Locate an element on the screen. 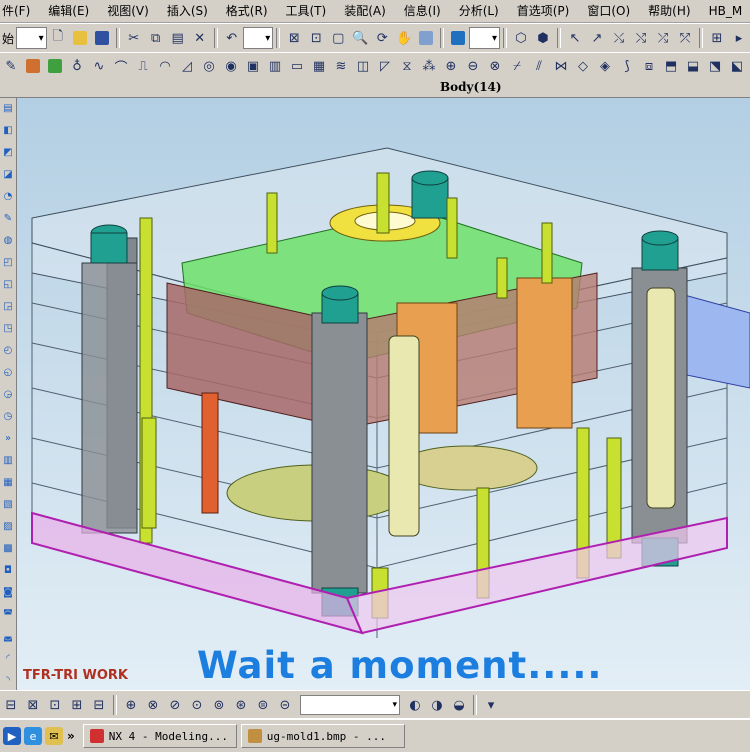 The width and height of the screenshot is (750, 752). manufacturing-wizard-icon: ◳ is located at coordinates (8, 329).